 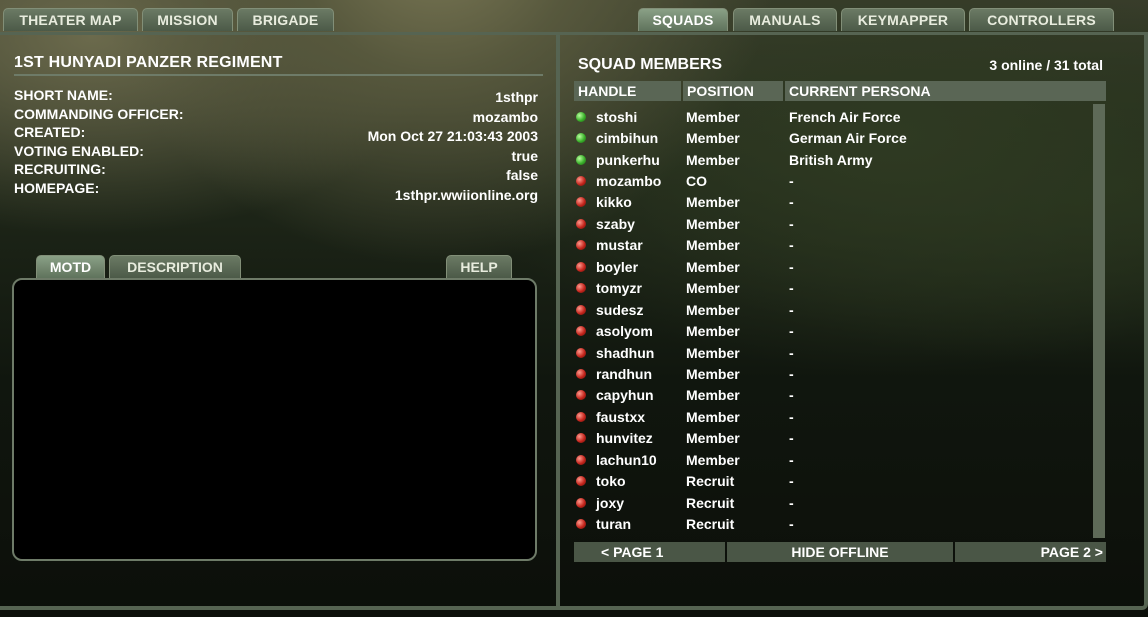 What do you see at coordinates (627, 91) in the screenshot?
I see `column-header-handle: HANDLE` at bounding box center [627, 91].